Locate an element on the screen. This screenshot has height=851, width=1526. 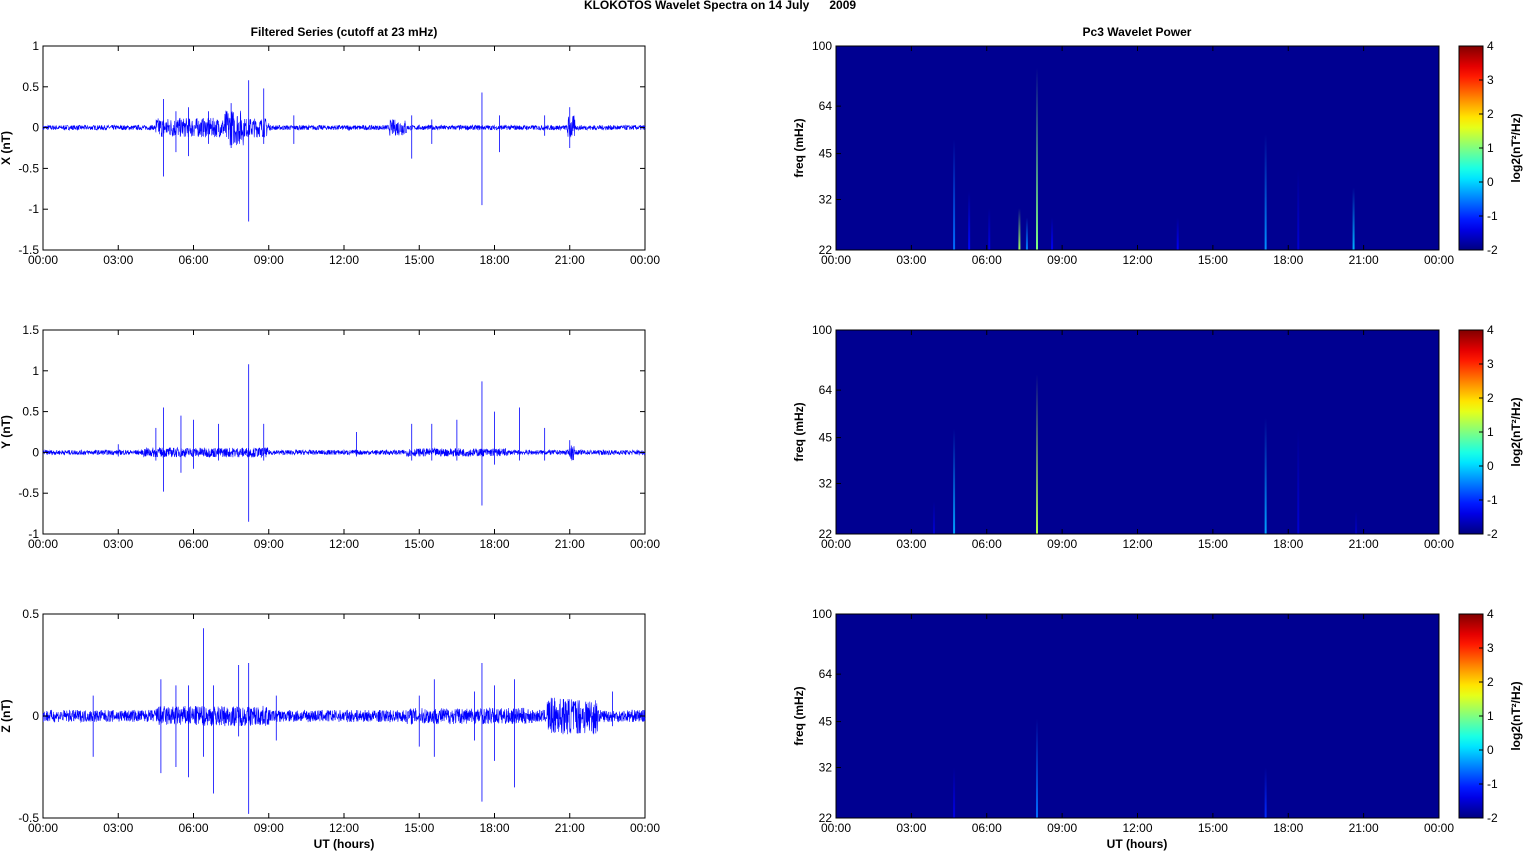
left-xlabel: UT (hours) is located at coordinates (344, 844).